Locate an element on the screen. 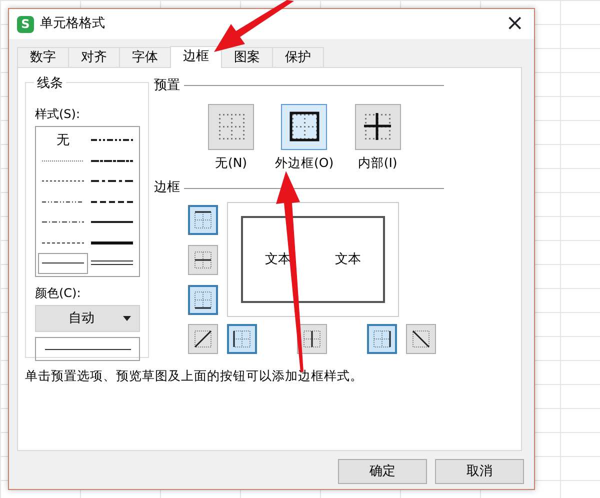 The height and width of the screenshot is (498, 600). section-title: 预置 is located at coordinates (167, 86).